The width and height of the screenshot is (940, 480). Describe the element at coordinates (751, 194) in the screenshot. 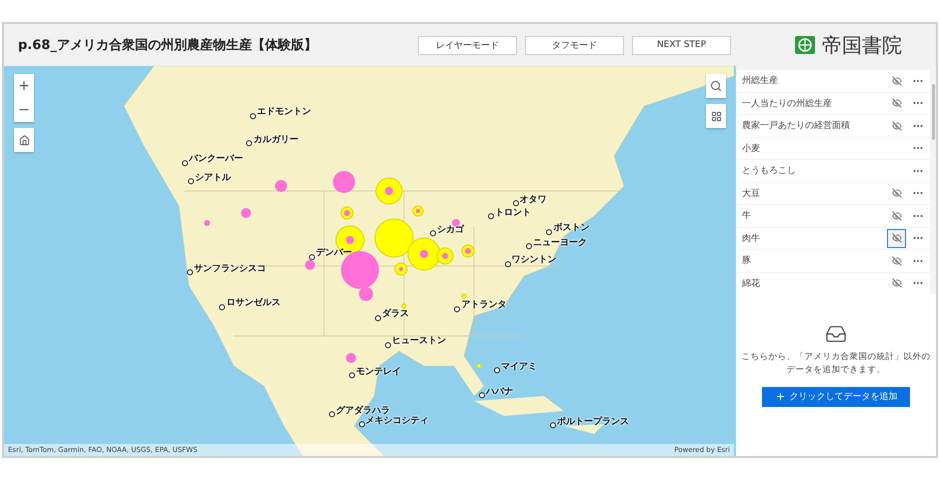

I see `layer-name: 大豆` at that location.